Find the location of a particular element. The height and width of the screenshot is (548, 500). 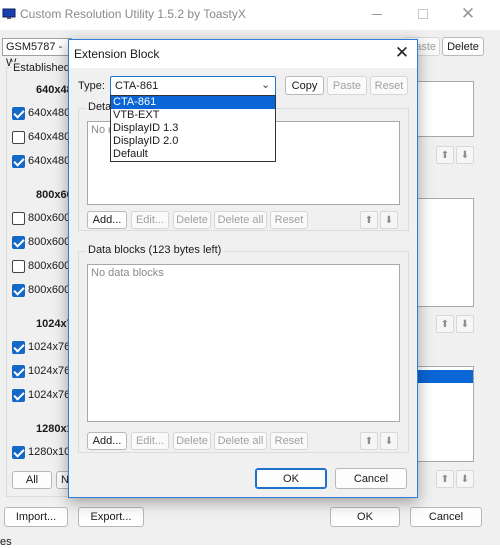

copy-button: Copy is located at coordinates (304, 85).